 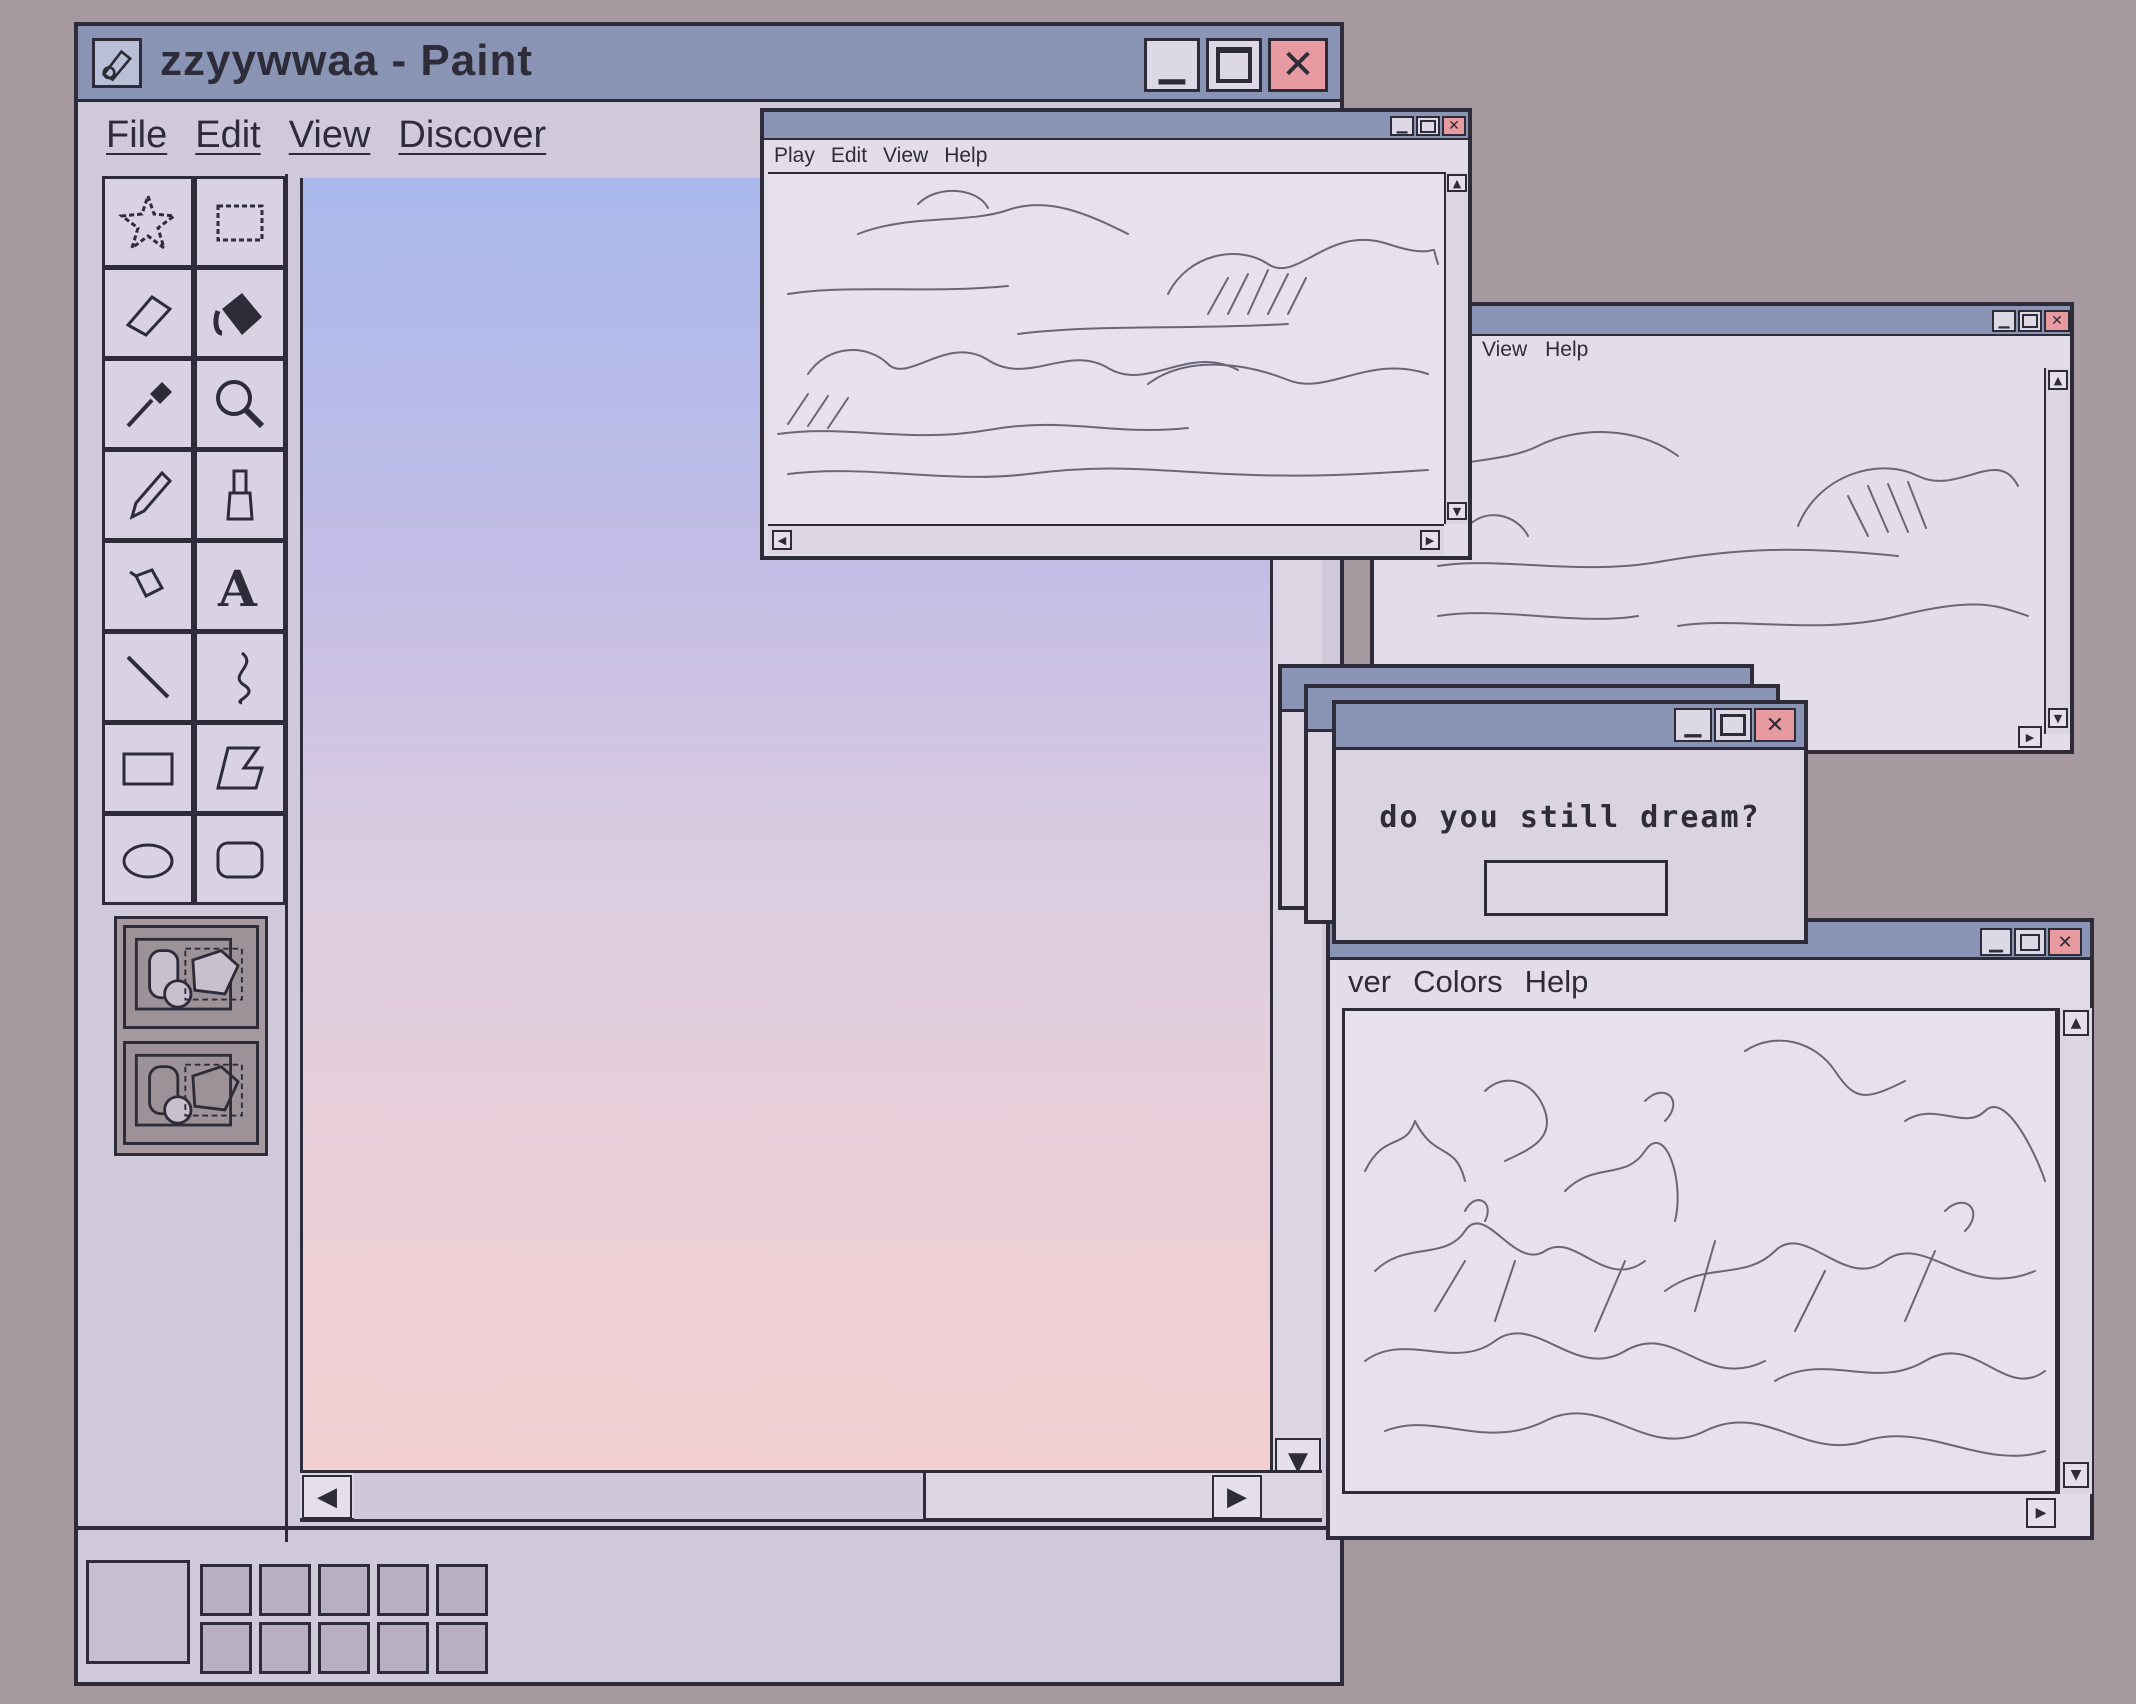 I want to click on play-window-title-bar: ▁ ✕, so click(x=1116, y=126).